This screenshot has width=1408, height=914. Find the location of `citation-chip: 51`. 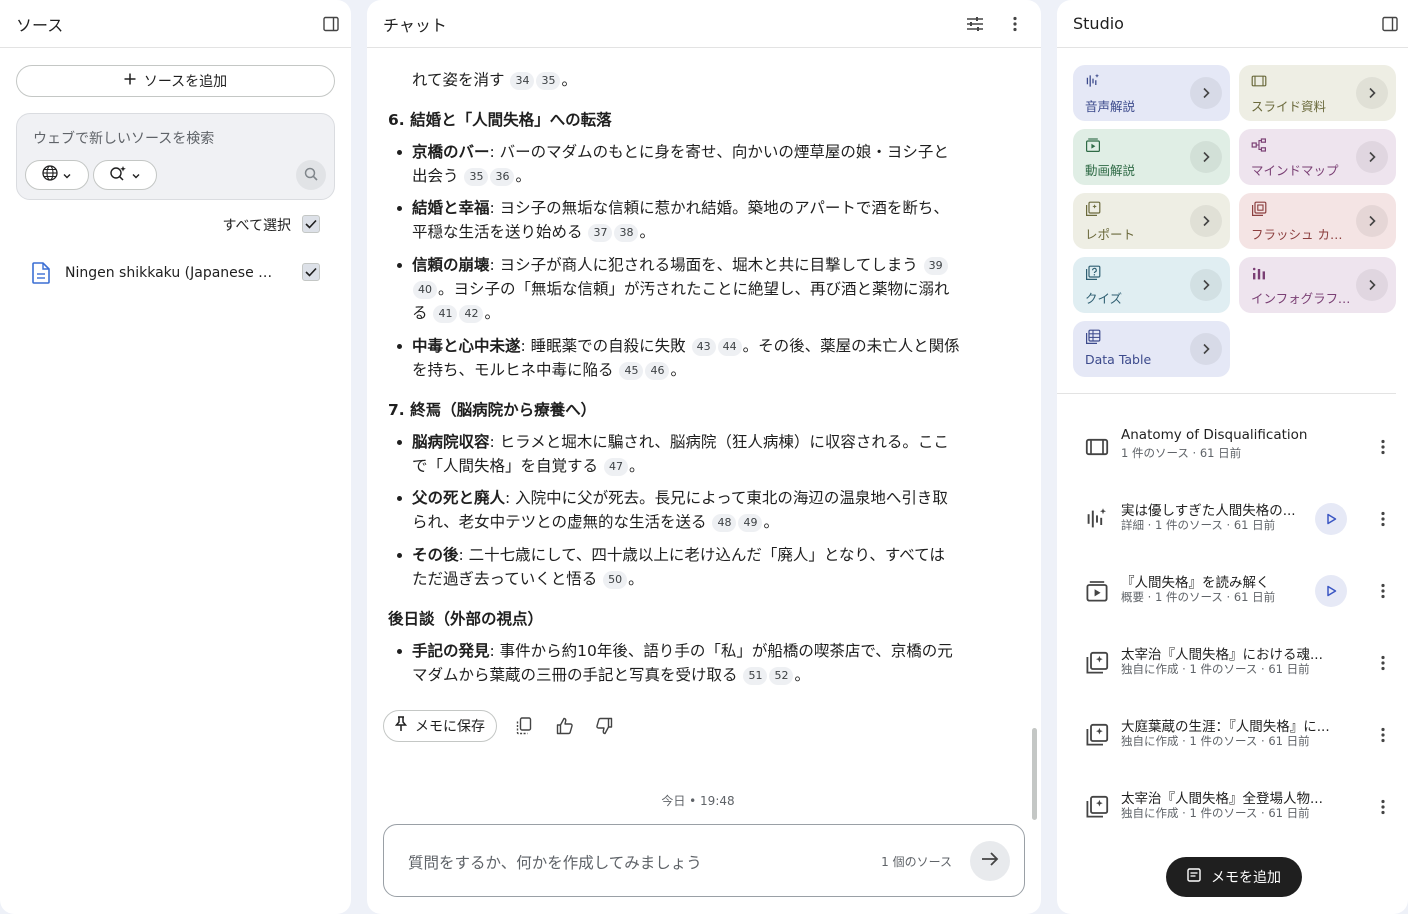

citation-chip: 51 is located at coordinates (755, 676).